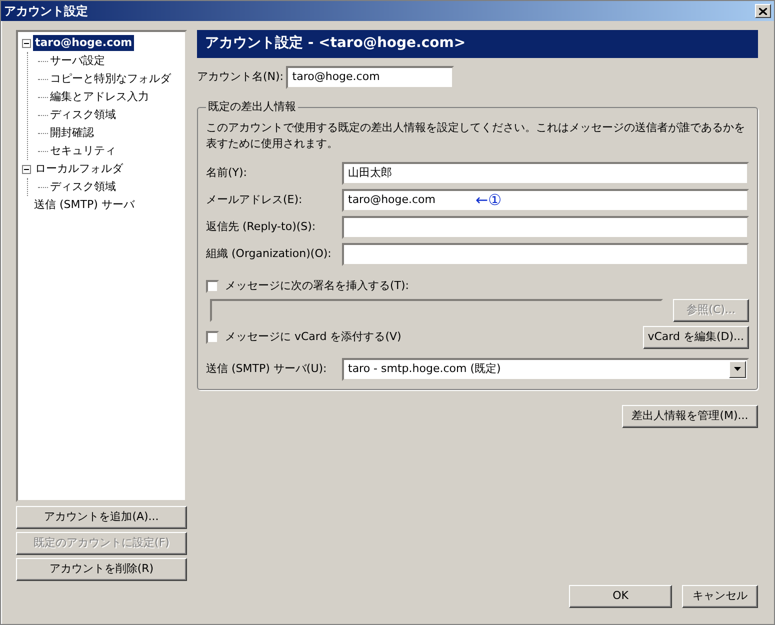 This screenshot has width=775, height=625. Describe the element at coordinates (313, 336) in the screenshot. I see `checkbox-label: メッセージに vCard を添付する(V)` at that location.